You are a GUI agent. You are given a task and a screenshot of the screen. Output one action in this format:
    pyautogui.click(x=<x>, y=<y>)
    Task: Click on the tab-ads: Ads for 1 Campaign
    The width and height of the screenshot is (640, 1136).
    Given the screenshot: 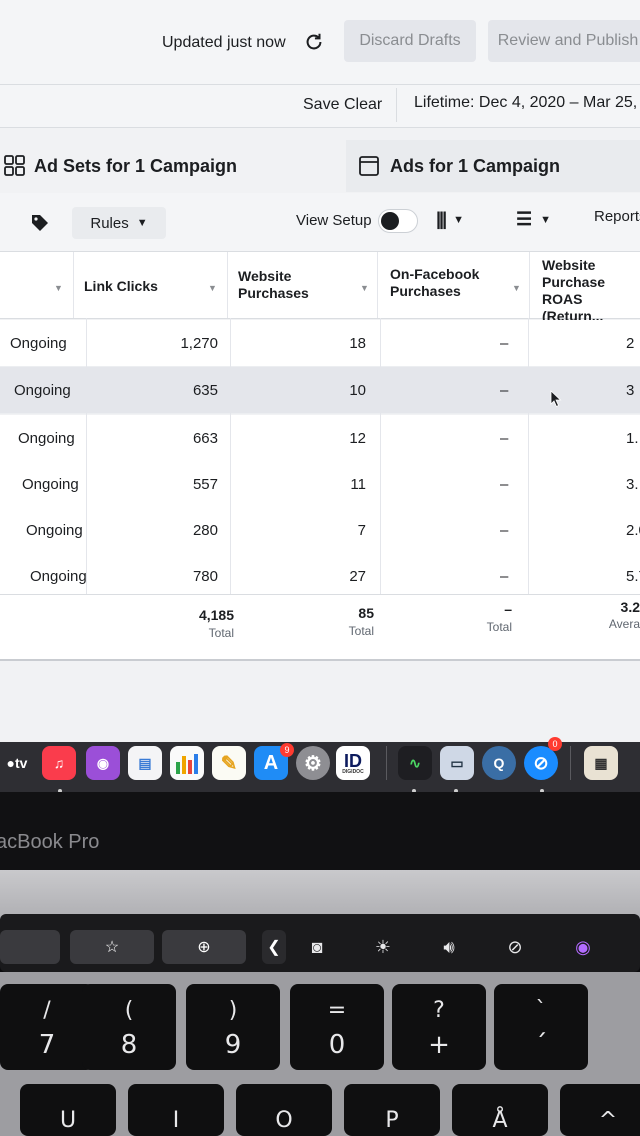 What is the action you would take?
    pyautogui.click(x=493, y=166)
    